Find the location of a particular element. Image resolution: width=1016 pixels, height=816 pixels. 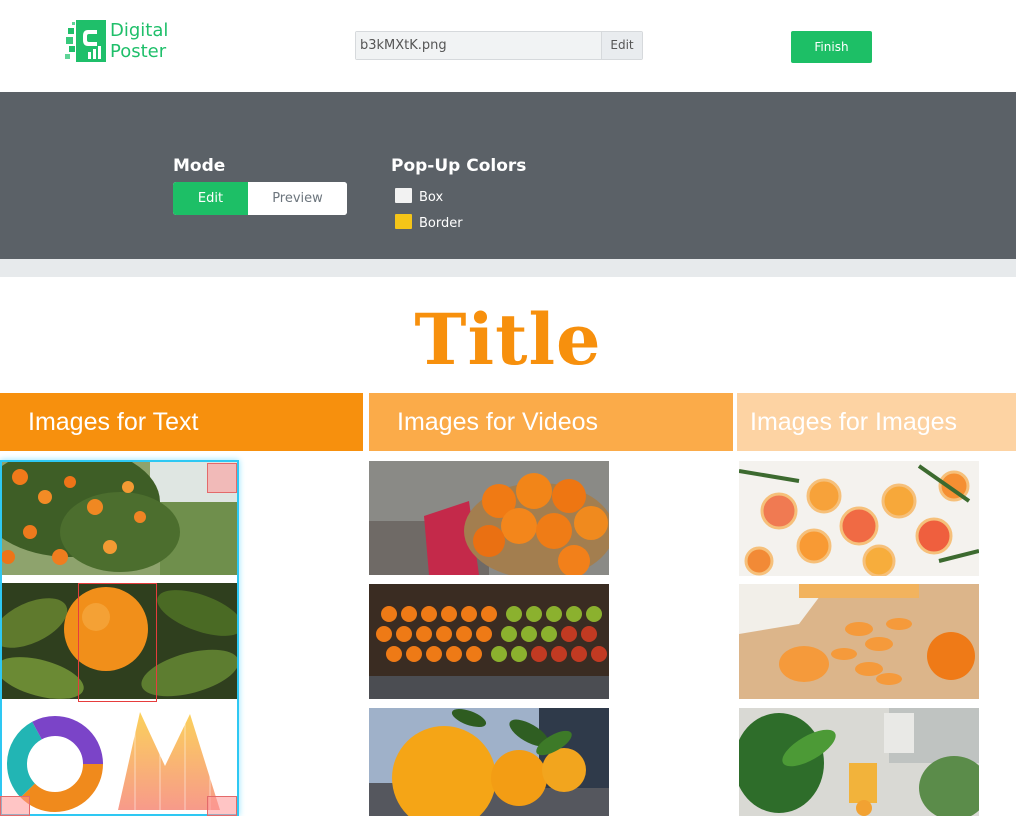

poster-title: Title is located at coordinates (508, 340).